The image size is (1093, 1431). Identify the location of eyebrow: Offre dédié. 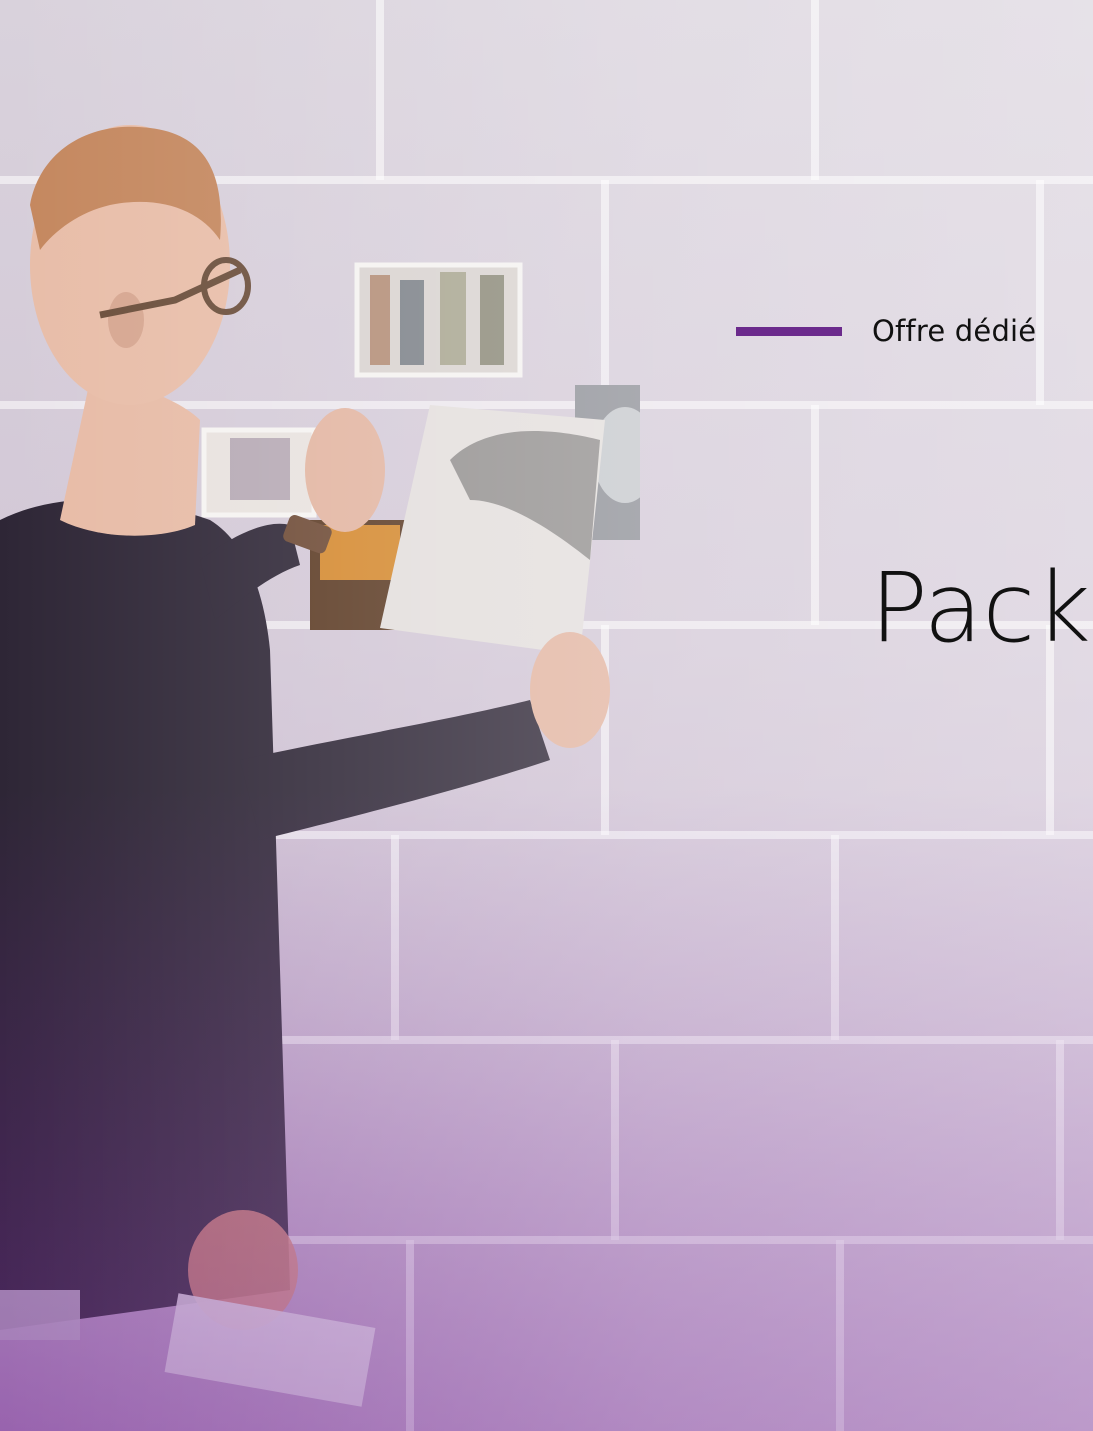
(886, 331).